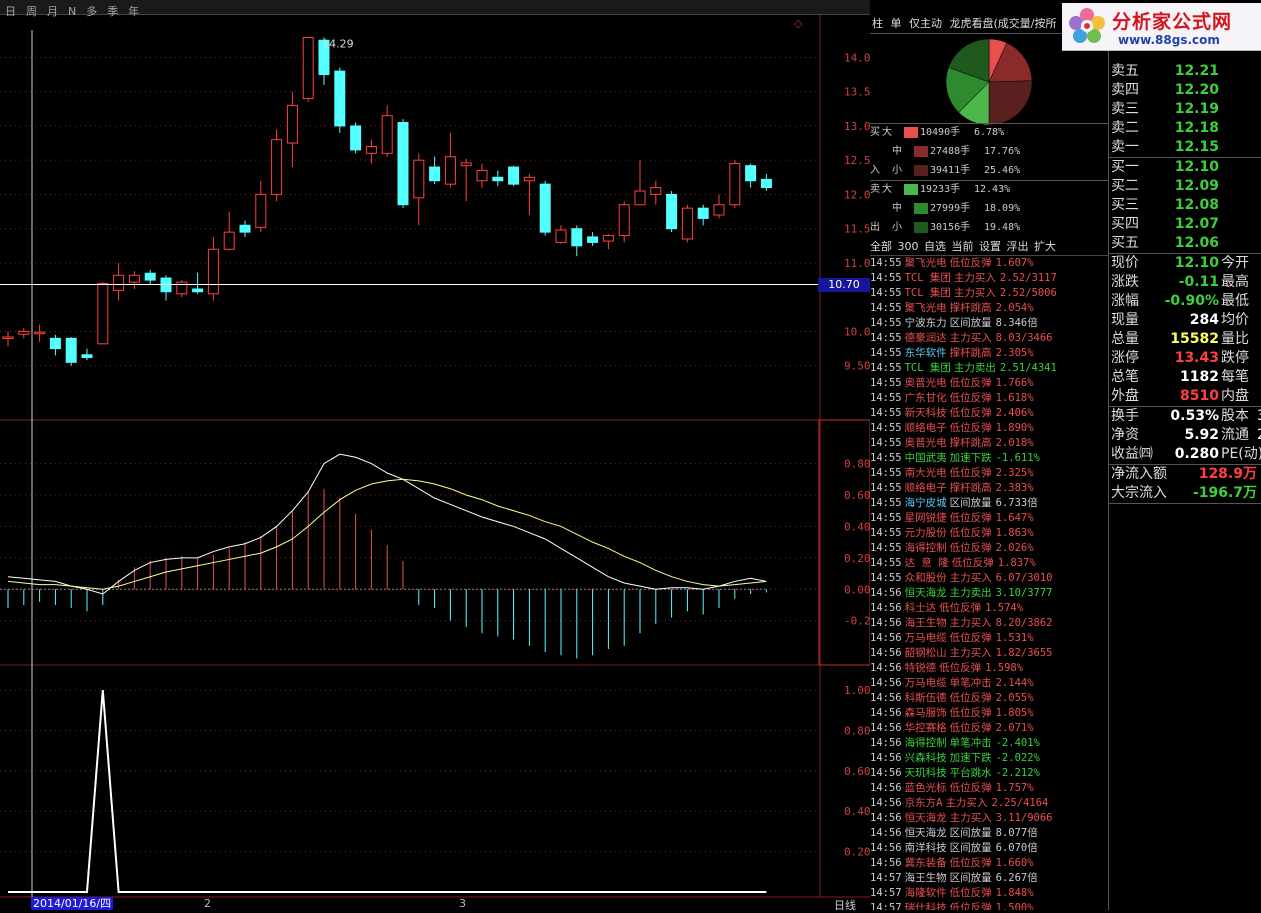 The image size is (1261, 913). Describe the element at coordinates (989, 353) in the screenshot. I see `radar-row: 14:55 东华软件 撑杆跳高 2.305%` at that location.